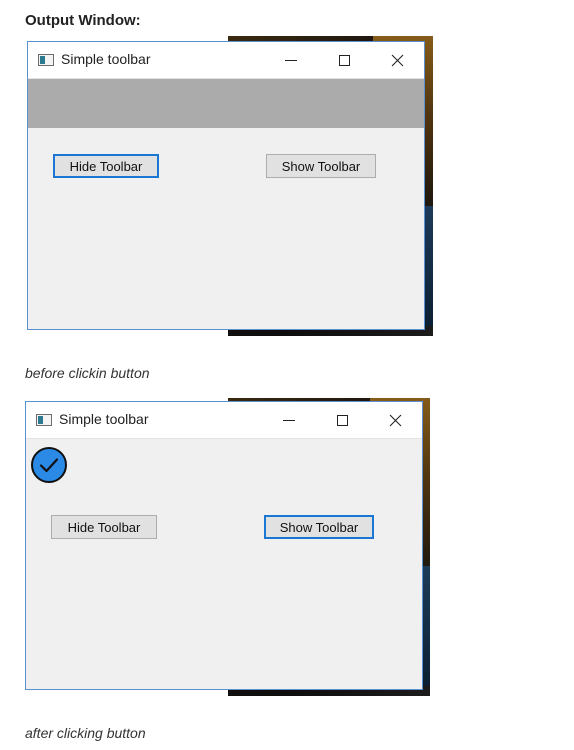  Describe the element at coordinates (83, 20) in the screenshot. I see `output-window-heading: Output Window:` at that location.